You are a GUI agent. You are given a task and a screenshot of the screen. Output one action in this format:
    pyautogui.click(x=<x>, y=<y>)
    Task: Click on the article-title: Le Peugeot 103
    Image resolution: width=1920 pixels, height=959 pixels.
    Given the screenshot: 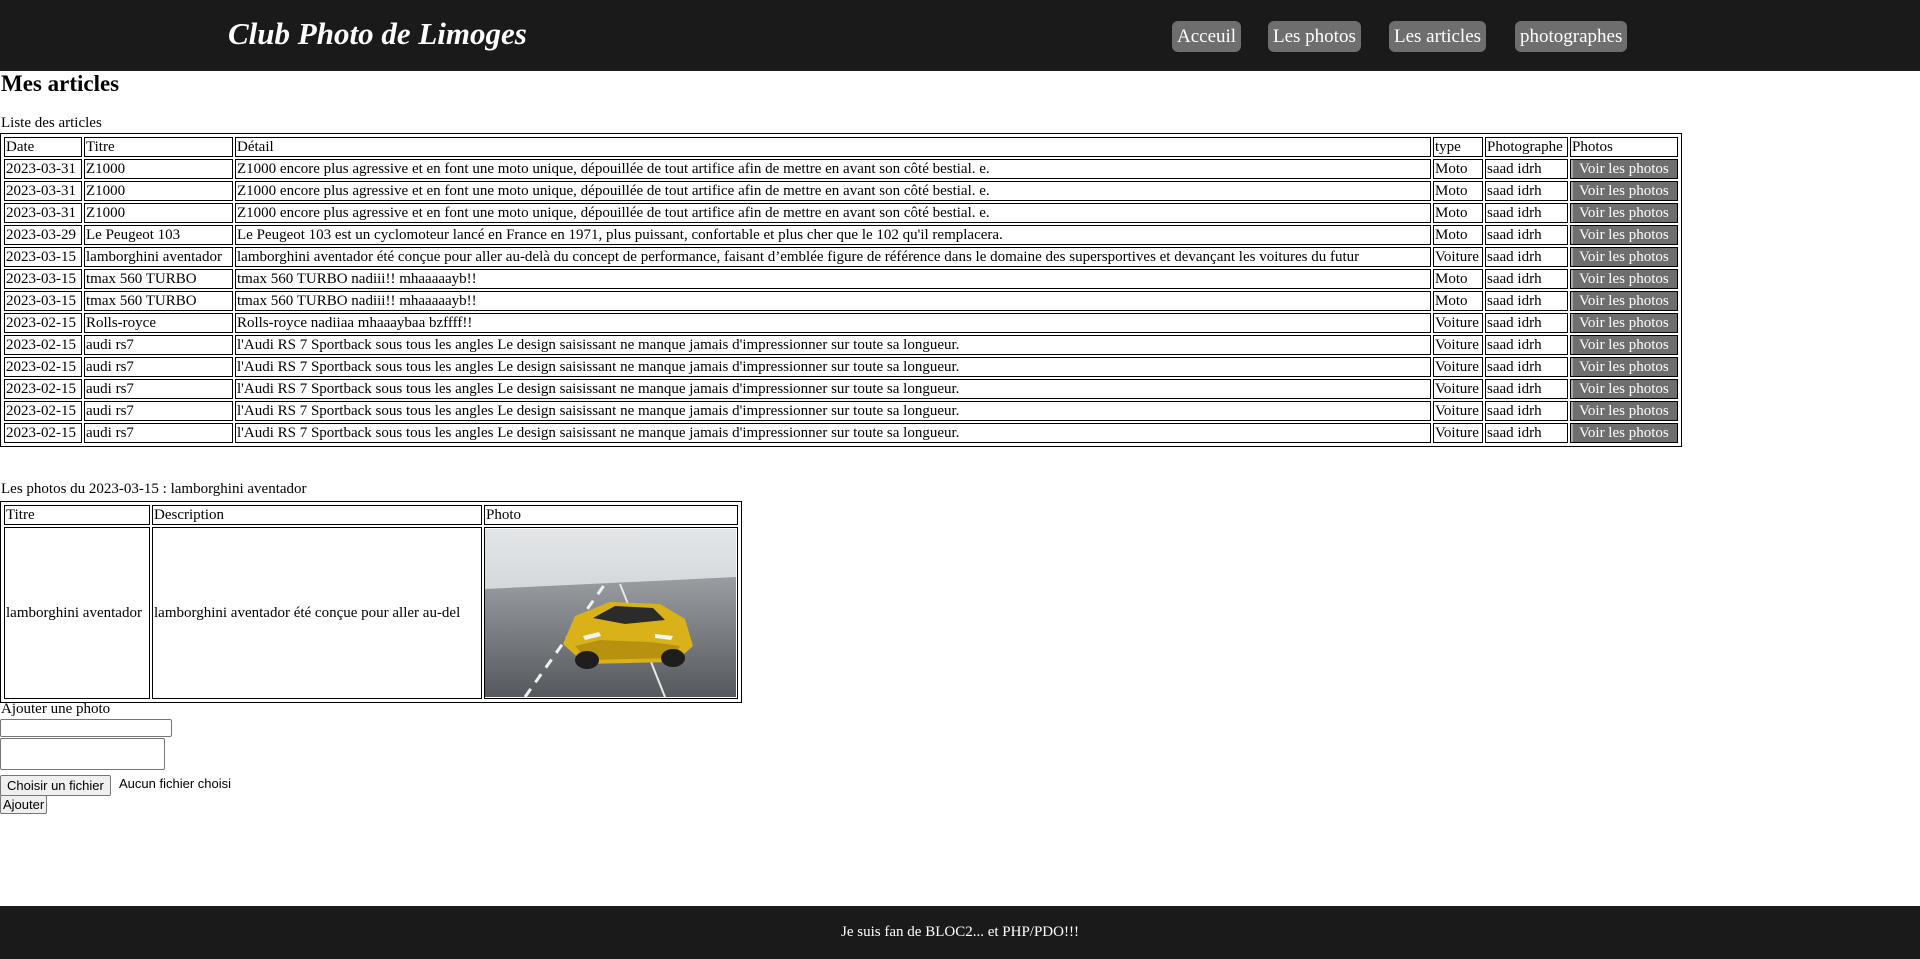 What is the action you would take?
    pyautogui.click(x=158, y=235)
    